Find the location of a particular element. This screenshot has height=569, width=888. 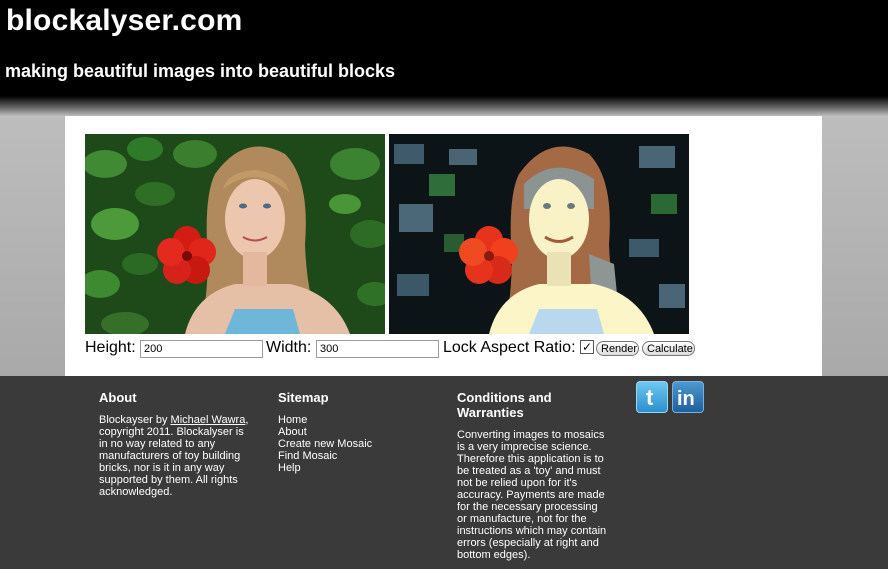

sitemap-heading: Sitemap is located at coordinates (303, 397).